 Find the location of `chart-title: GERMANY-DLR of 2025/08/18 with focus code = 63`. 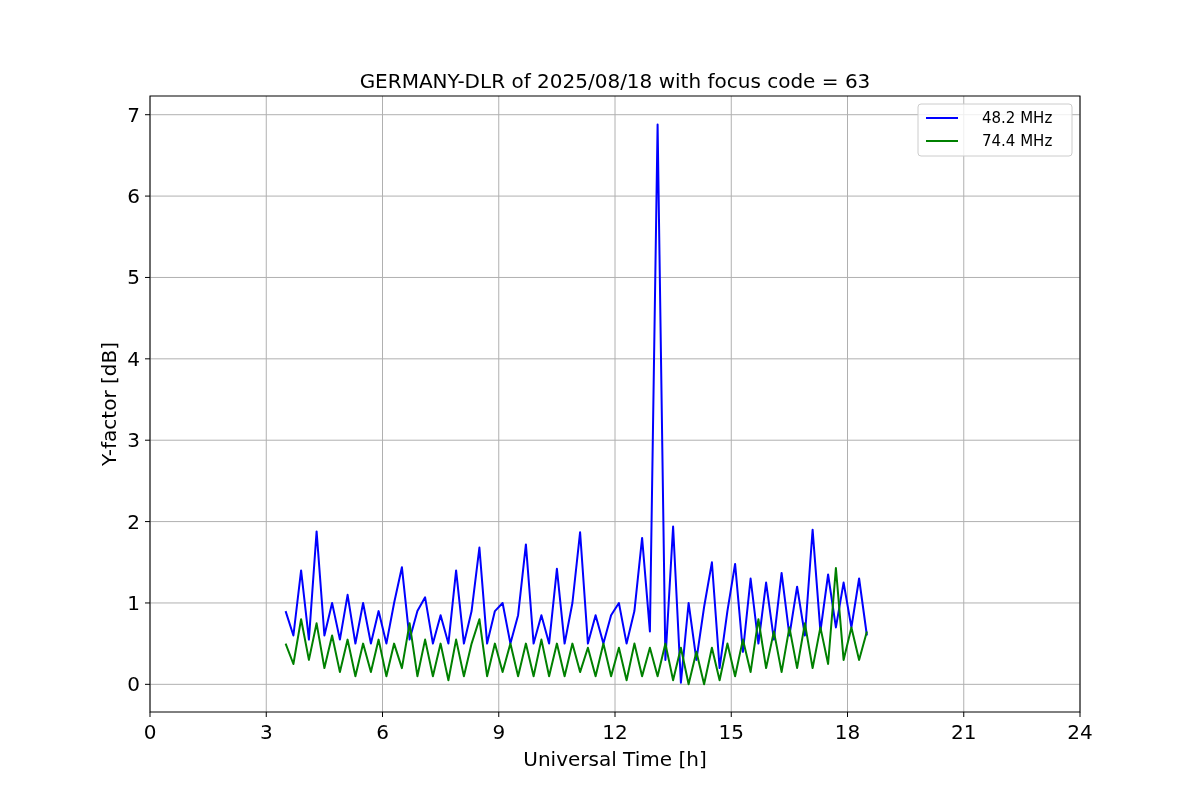

chart-title: GERMANY-DLR of 2025/08/18 with focus code = 63 is located at coordinates (615, 81).